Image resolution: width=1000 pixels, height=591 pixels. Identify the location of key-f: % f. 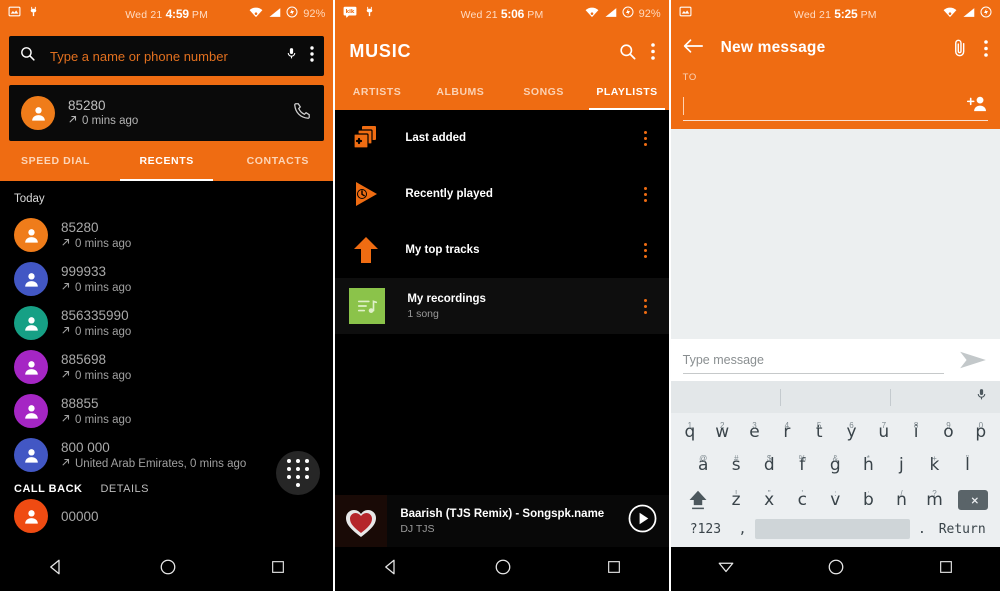
(802, 464).